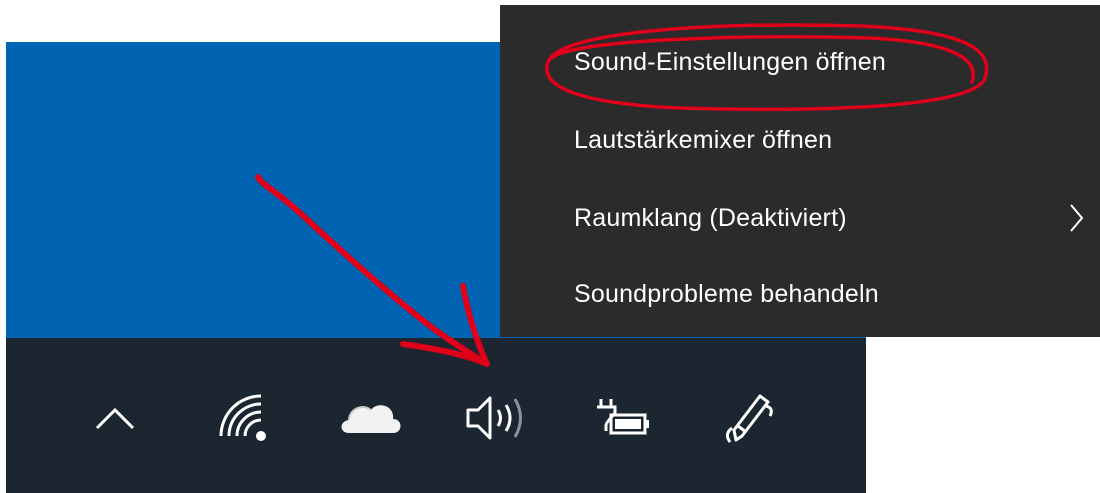 This screenshot has height=493, width=1100. I want to click on chevron-right-icon, so click(1077, 218).